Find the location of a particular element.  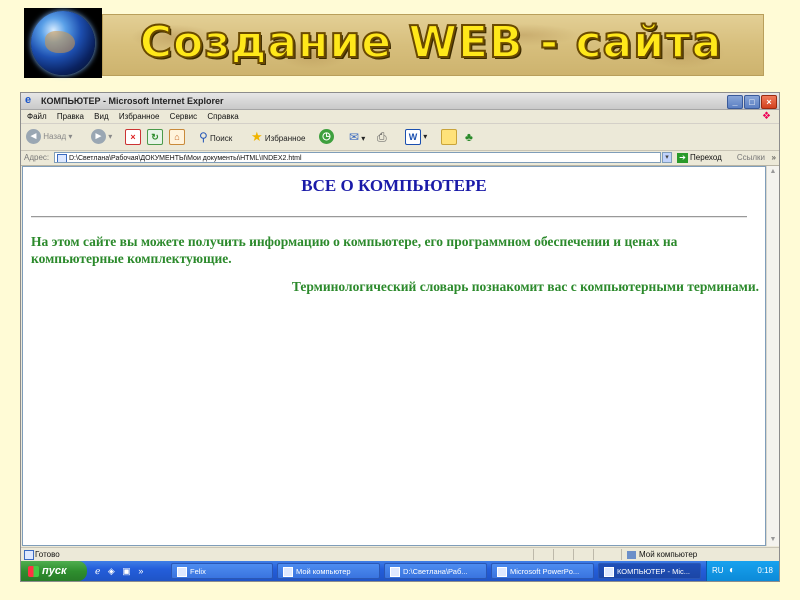

stop-icon: × is located at coordinates (133, 136).